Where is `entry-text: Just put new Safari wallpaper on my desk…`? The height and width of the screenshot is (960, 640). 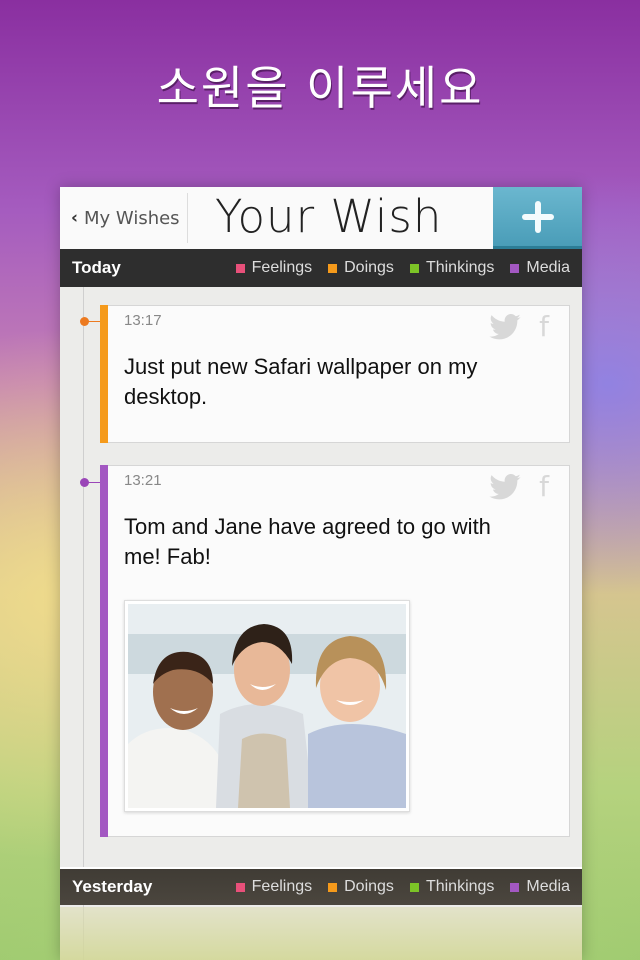 entry-text: Just put new Safari wallpaper on my desk… is located at coordinates (301, 381).